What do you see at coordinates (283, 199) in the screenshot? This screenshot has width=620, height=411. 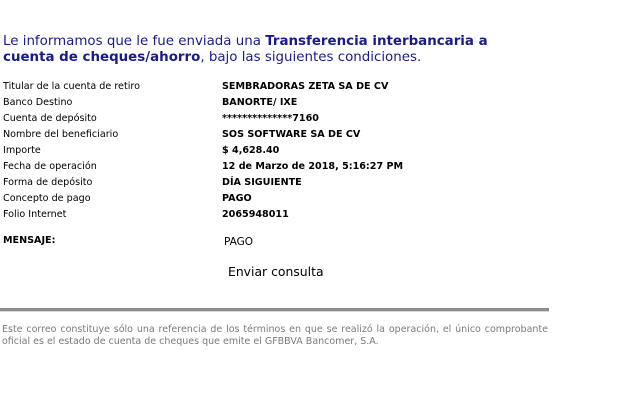 I see `detail-row-payment-concept: Concepto de pago PAGO` at bounding box center [283, 199].